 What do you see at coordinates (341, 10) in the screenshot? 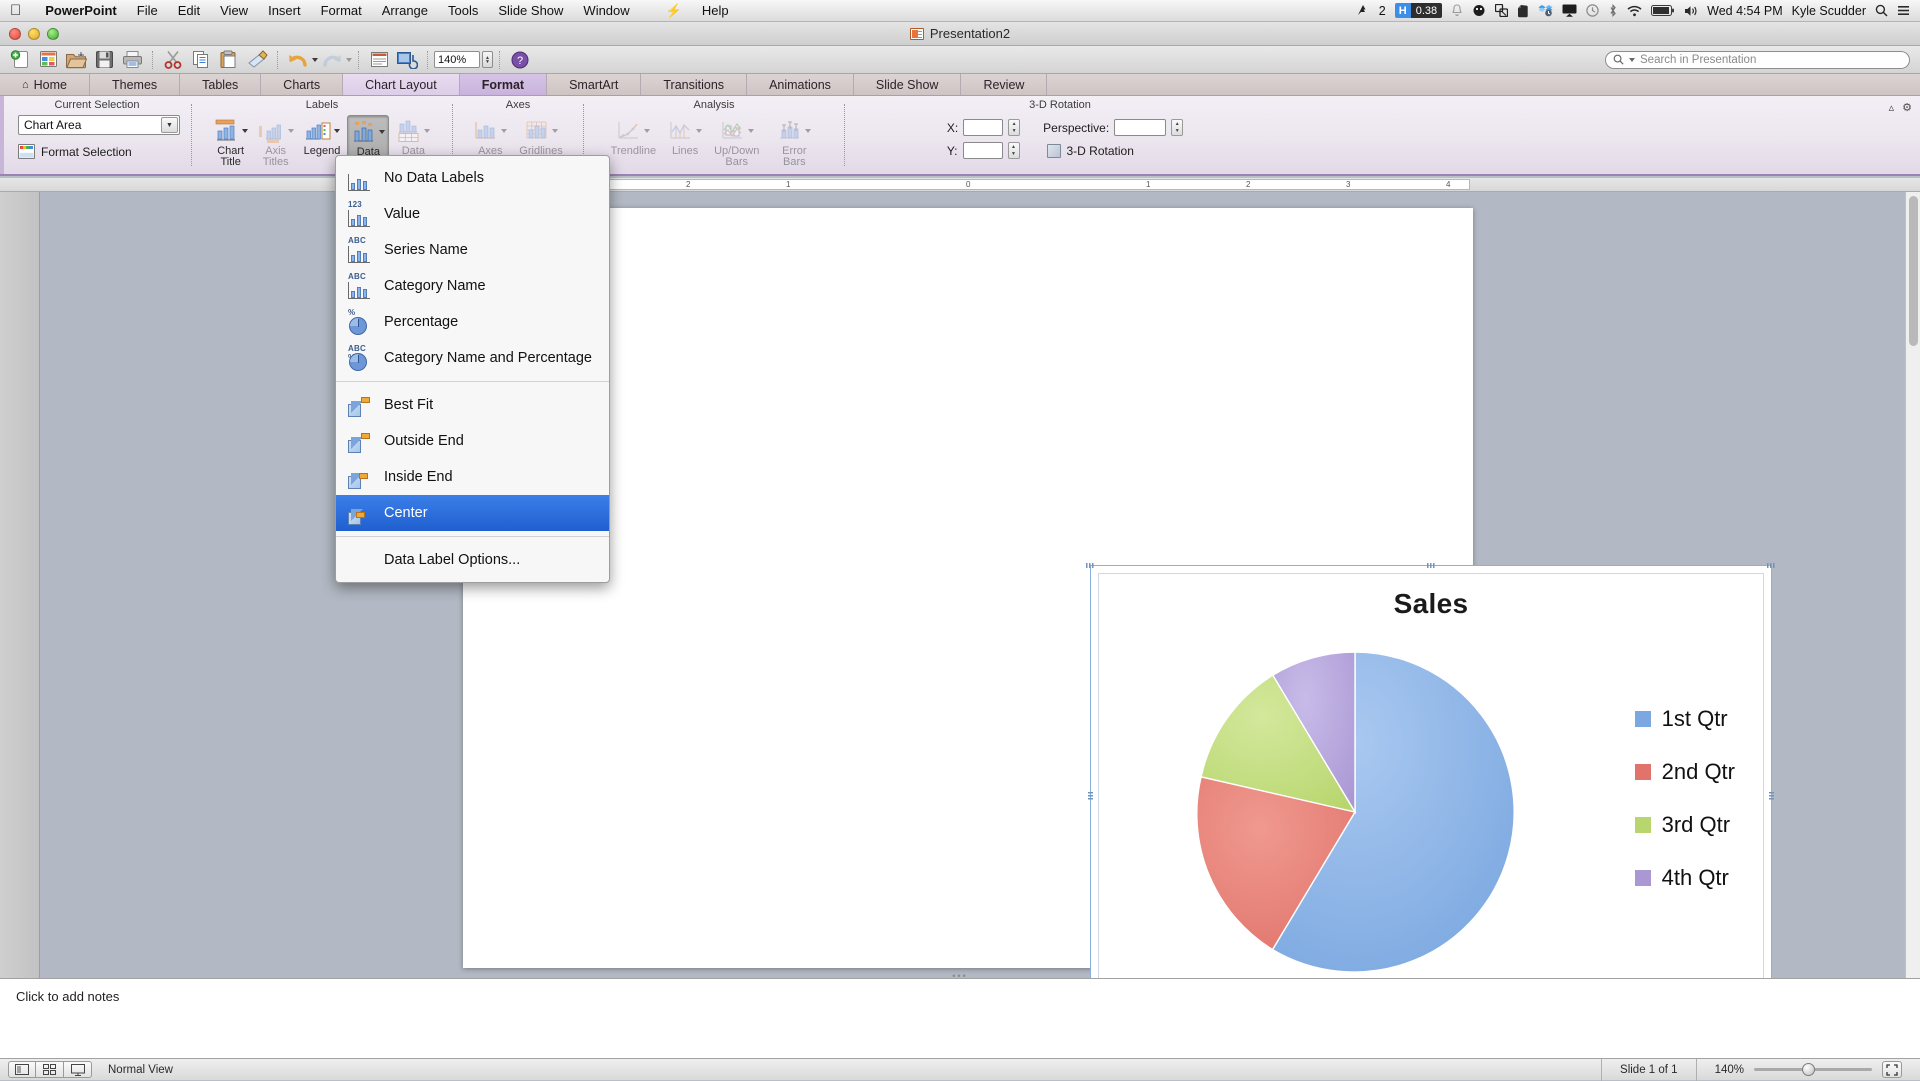
I see `menu-format: Format` at bounding box center [341, 10].